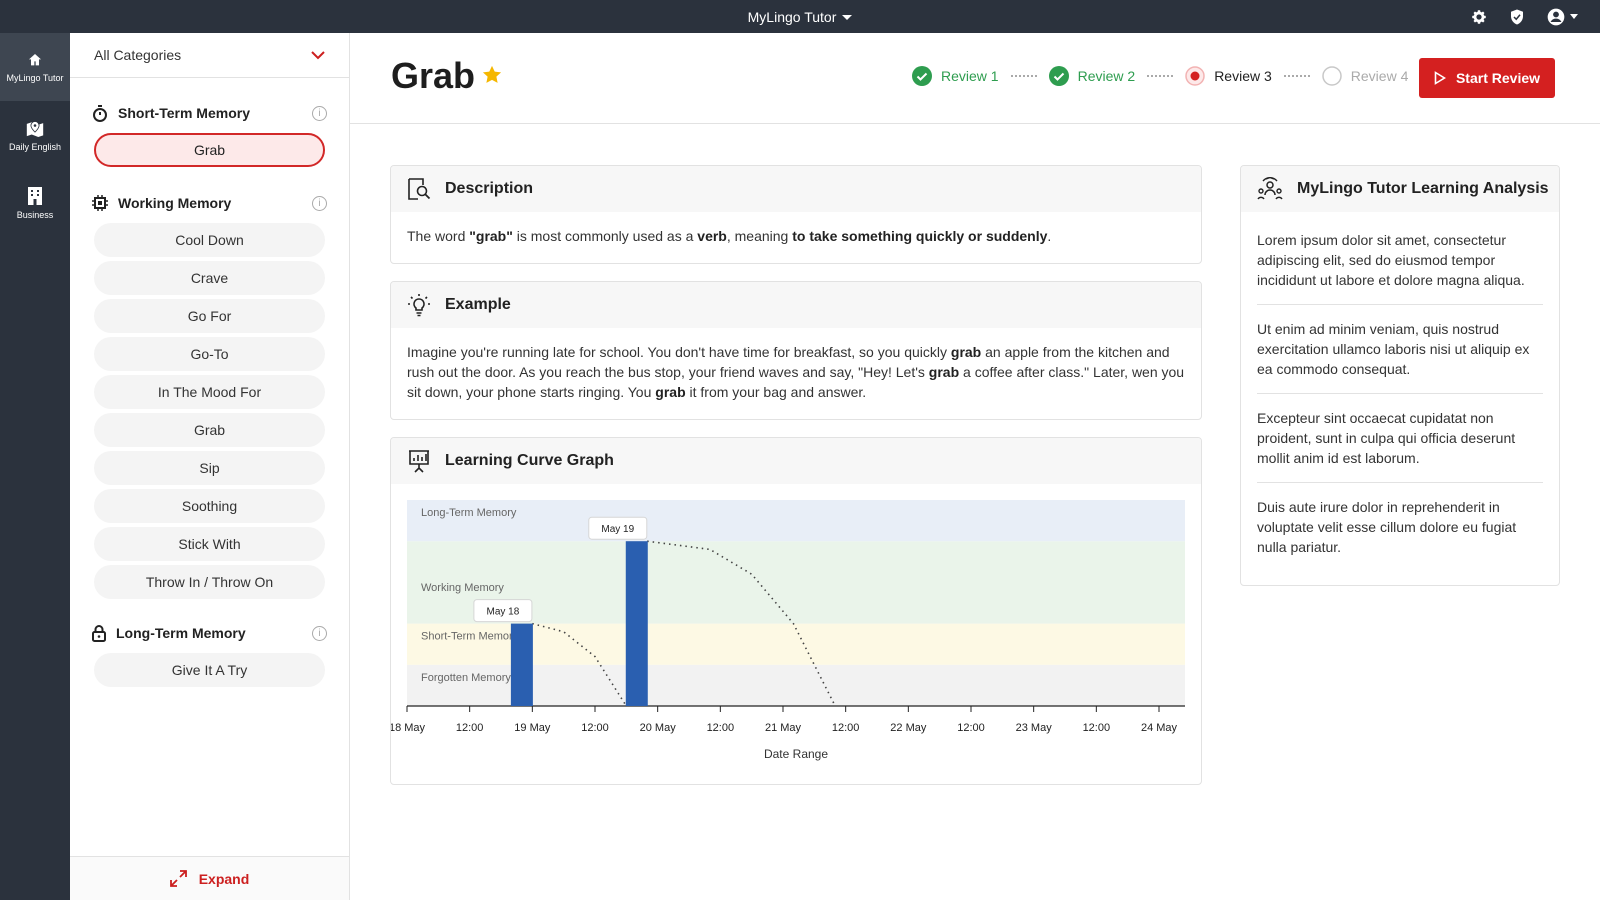 The image size is (1600, 900). I want to click on x-tick-label: 20 May, so click(658, 728).